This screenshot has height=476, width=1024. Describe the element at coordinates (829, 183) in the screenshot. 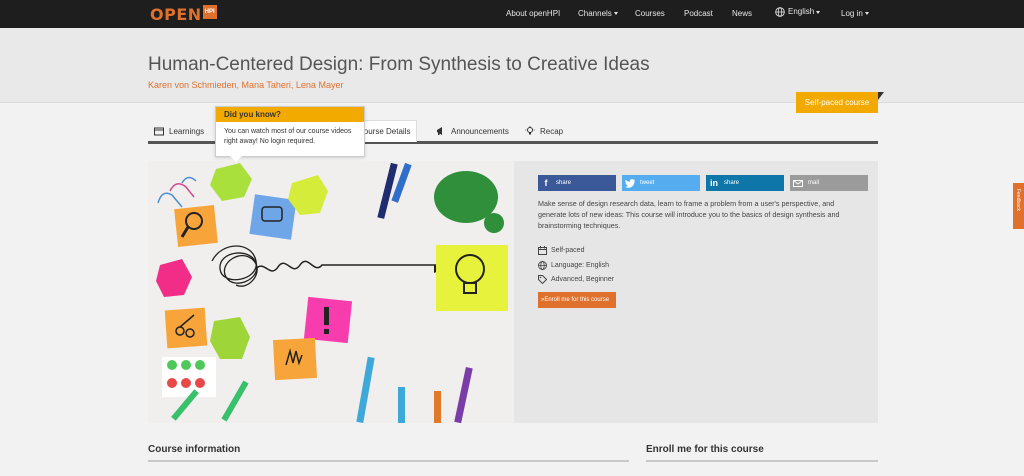

I see `mail-share-button: mail` at that location.